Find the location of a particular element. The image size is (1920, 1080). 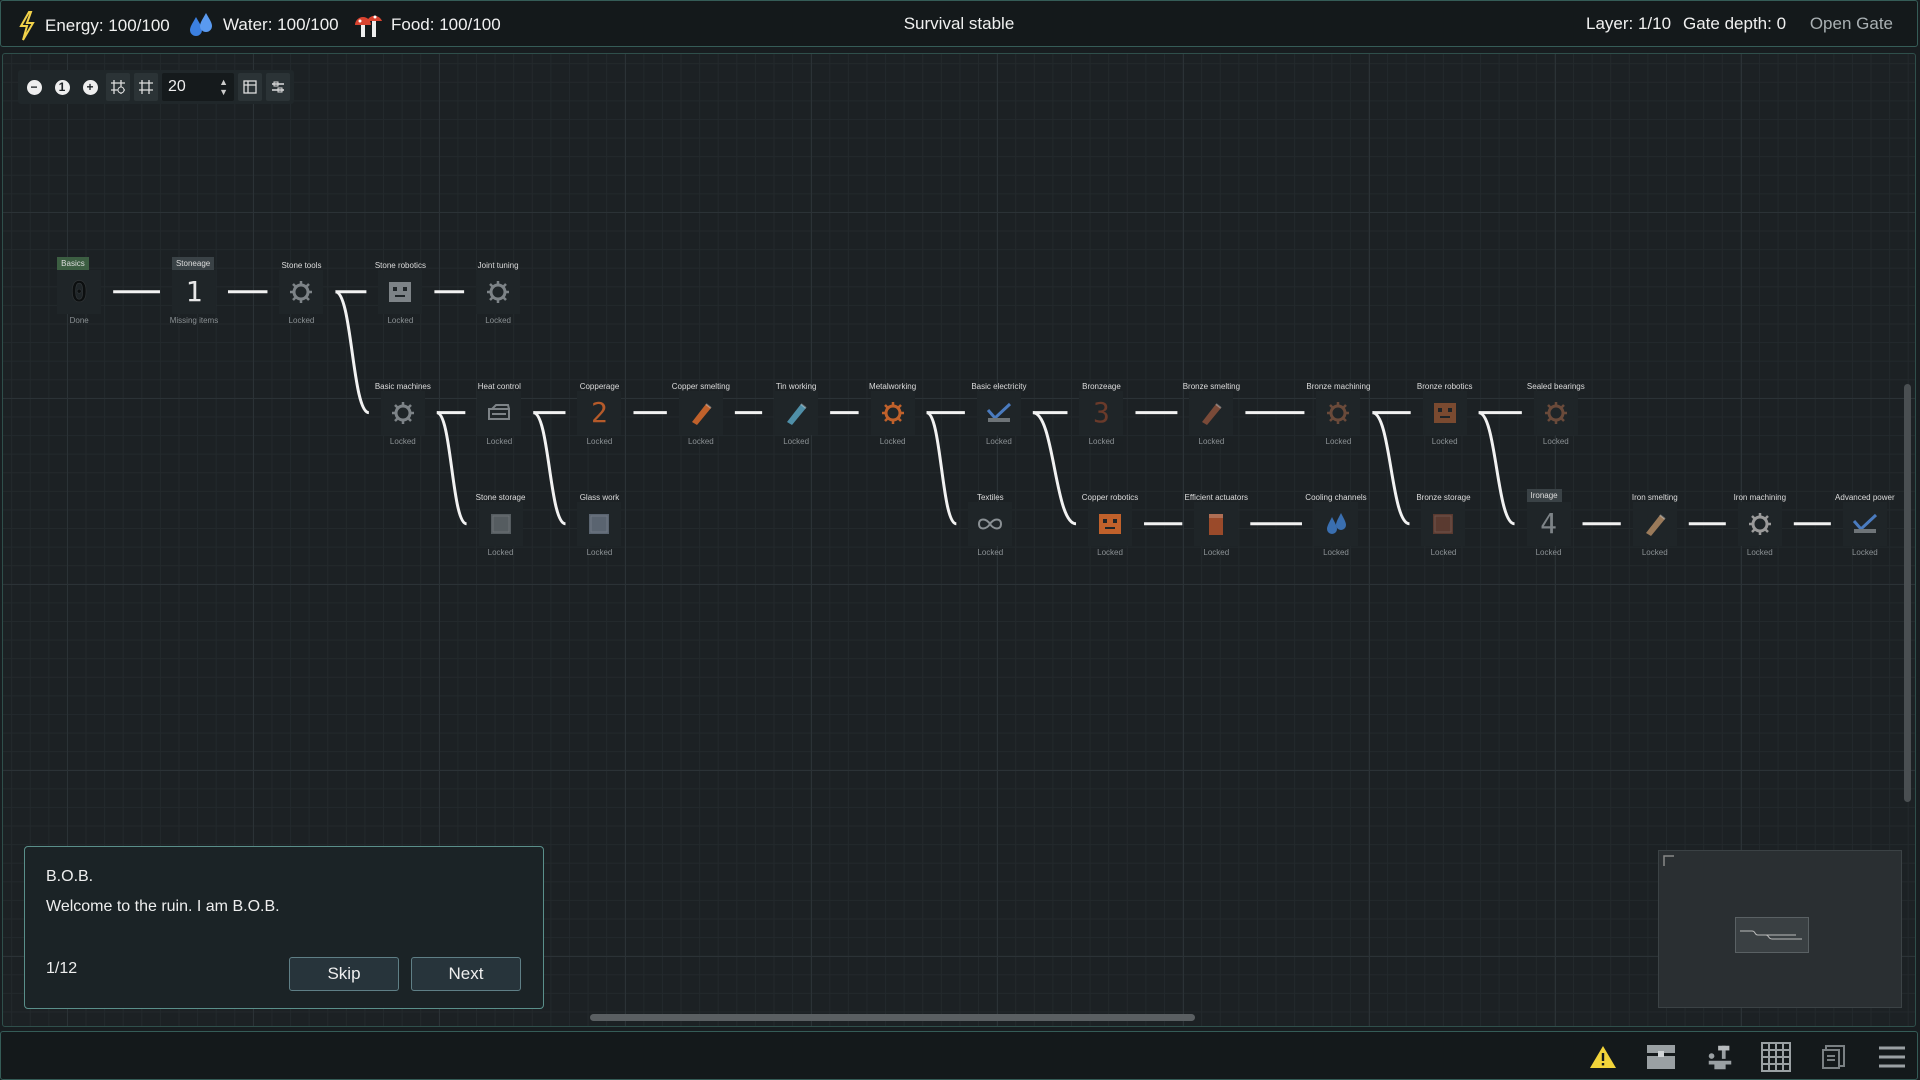

tech-node-label: Bronze smelting is located at coordinates (1211, 386).